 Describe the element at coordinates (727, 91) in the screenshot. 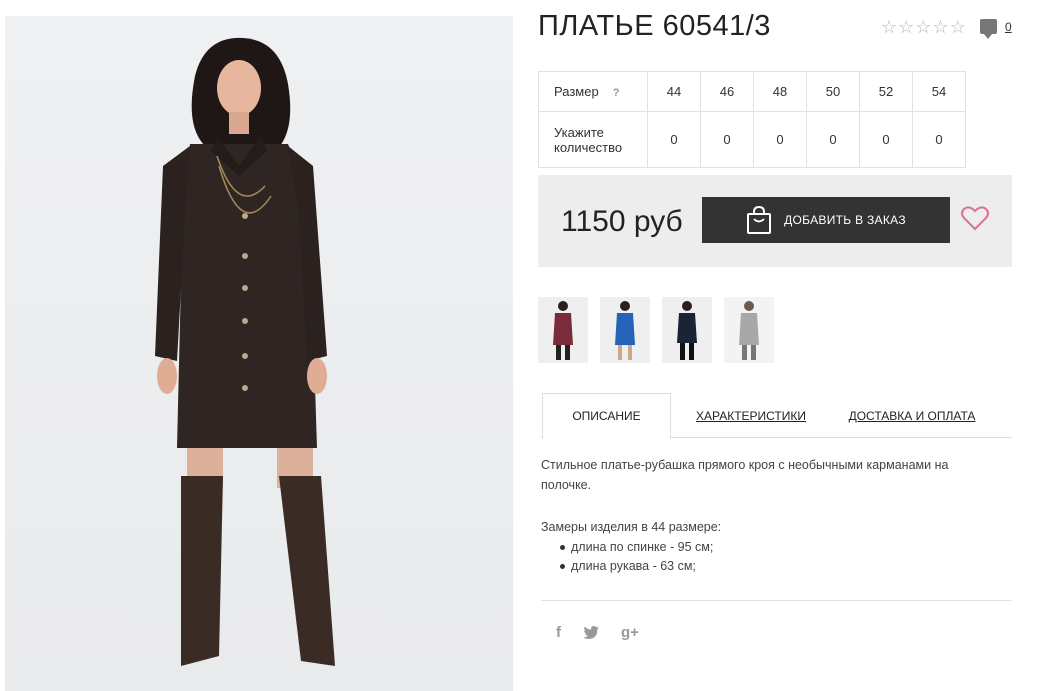

I see `size-cell: 46` at that location.